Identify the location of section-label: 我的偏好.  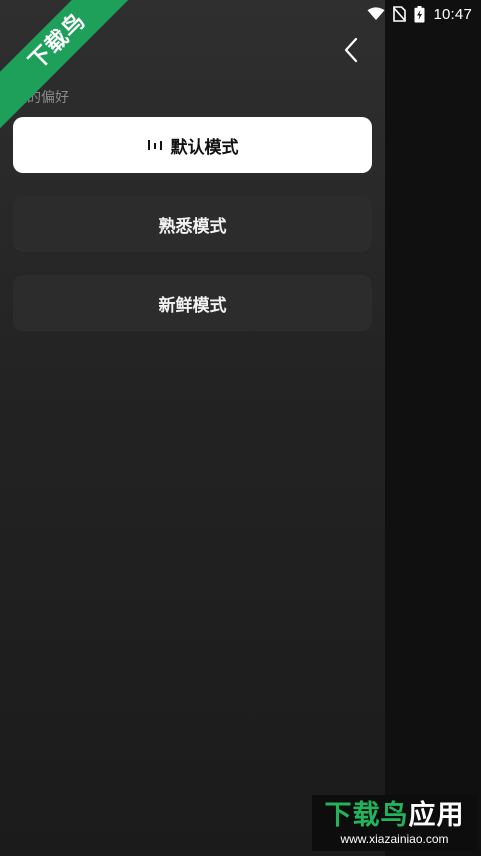
(41, 98).